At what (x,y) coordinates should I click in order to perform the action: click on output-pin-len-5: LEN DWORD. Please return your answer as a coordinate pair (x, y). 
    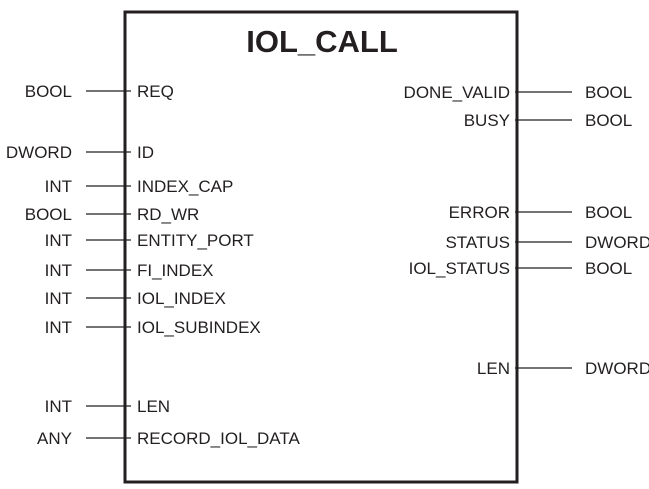
    Looking at the image, I should click on (563, 368).